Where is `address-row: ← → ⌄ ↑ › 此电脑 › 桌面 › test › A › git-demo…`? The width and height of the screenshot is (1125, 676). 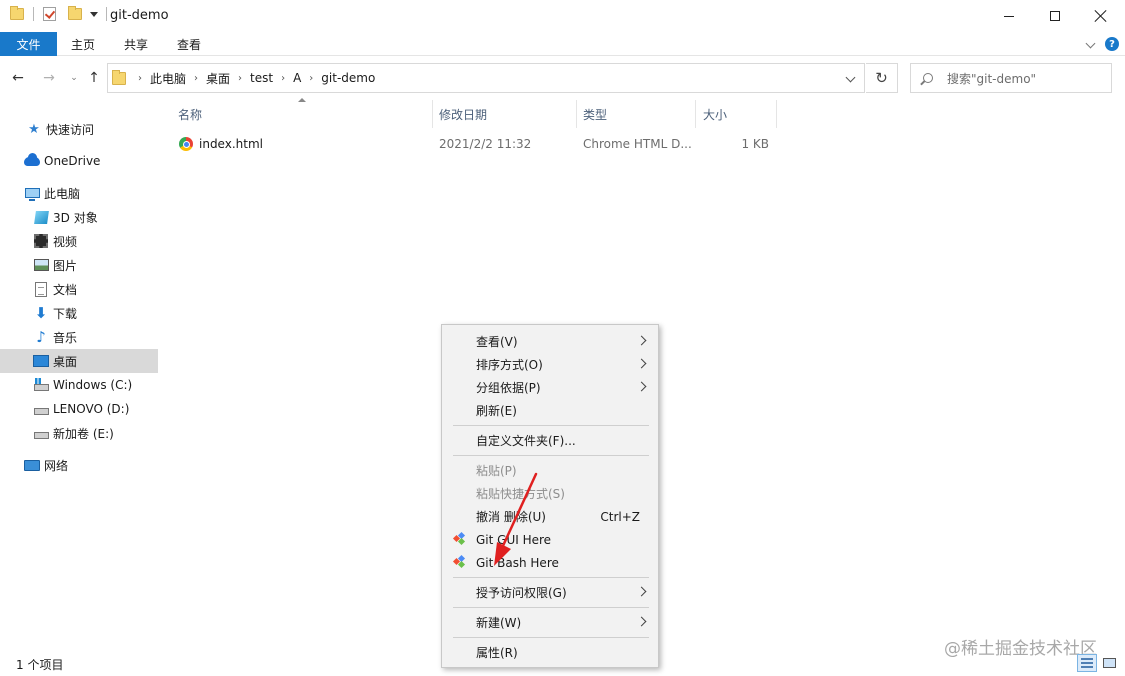 address-row: ← → ⌄ ↑ › 此电脑 › 桌面 › test › A › git-demo… is located at coordinates (562, 78).